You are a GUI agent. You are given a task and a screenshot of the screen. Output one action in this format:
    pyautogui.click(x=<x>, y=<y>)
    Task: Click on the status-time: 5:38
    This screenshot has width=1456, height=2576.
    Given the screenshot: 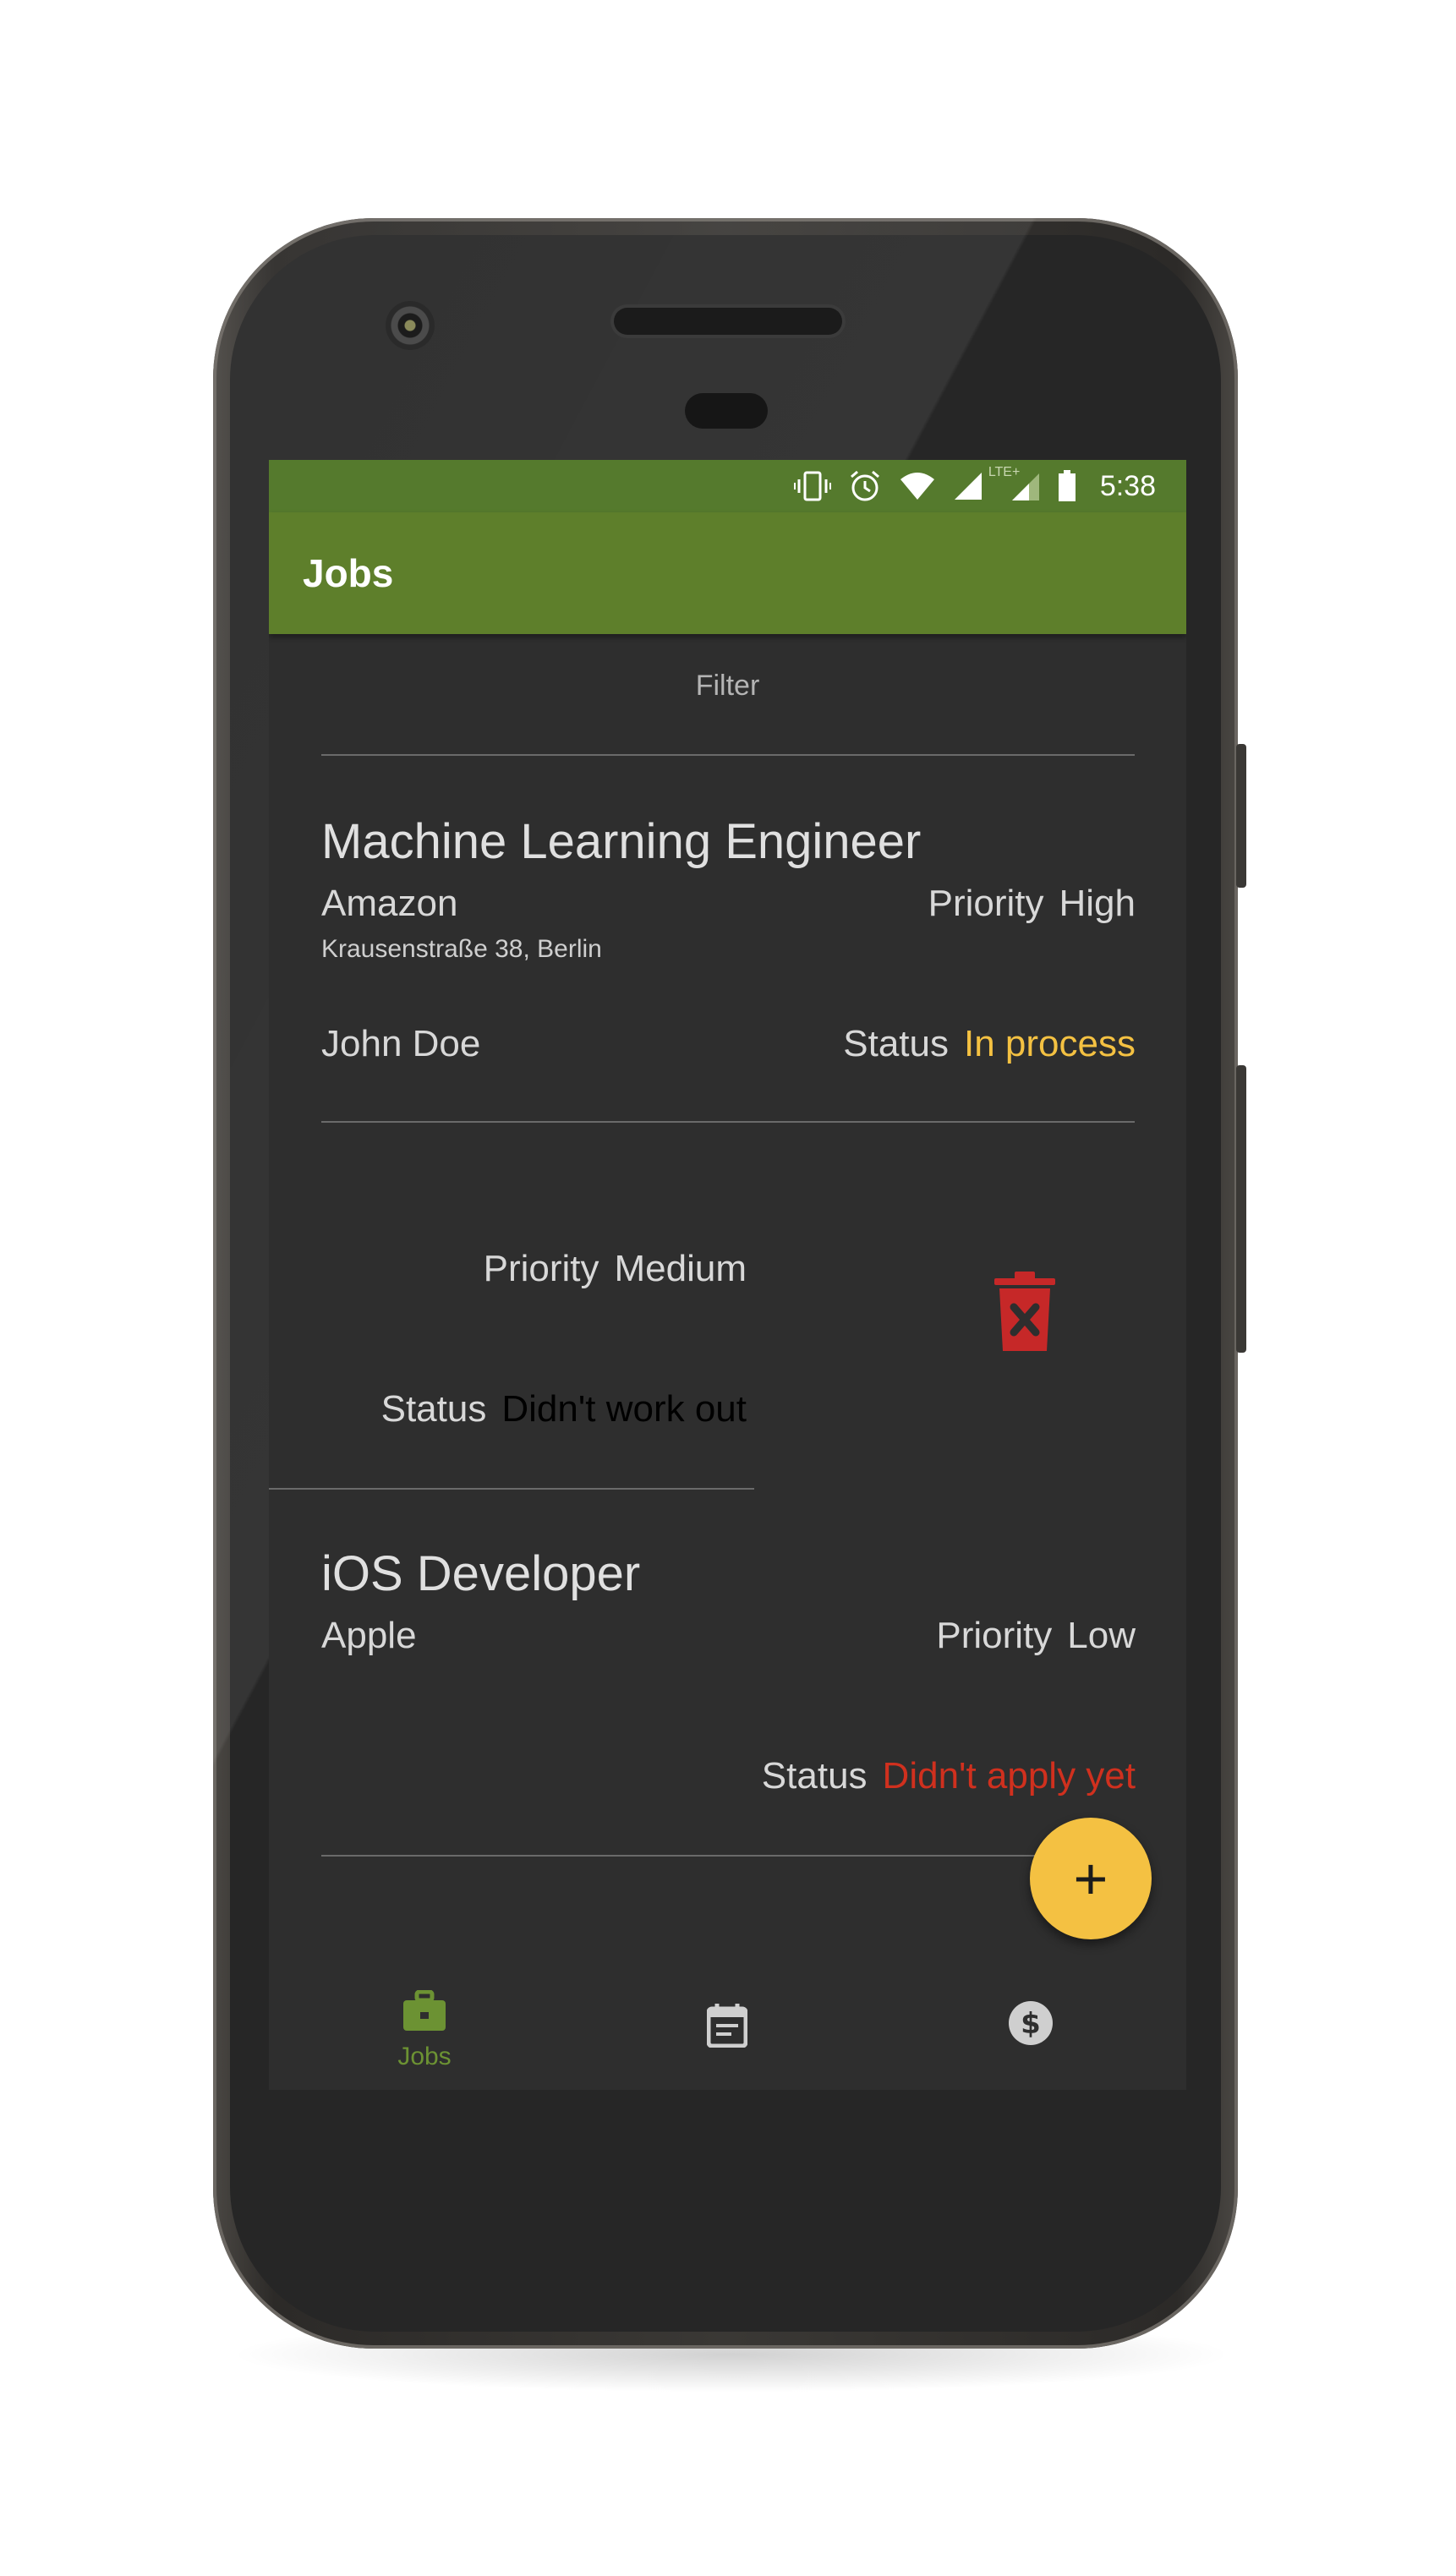 What is the action you would take?
    pyautogui.click(x=1127, y=485)
    